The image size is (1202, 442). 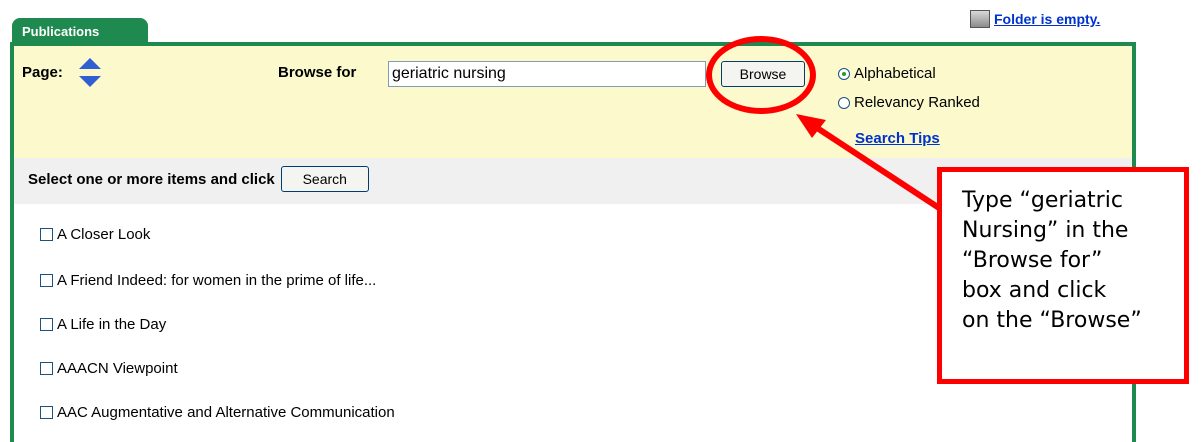 What do you see at coordinates (1052, 320) in the screenshot?
I see `callout-line: on the “Browse”` at bounding box center [1052, 320].